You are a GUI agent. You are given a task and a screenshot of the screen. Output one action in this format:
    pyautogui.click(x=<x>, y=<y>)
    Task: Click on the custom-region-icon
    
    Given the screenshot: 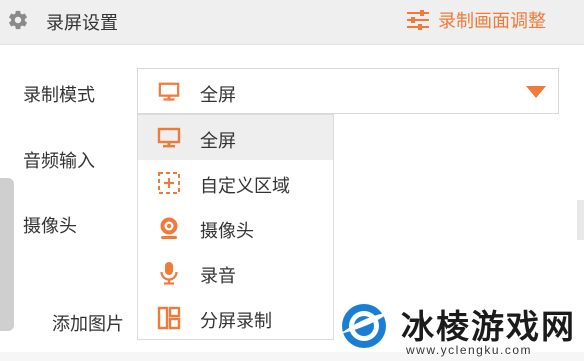 What is the action you would take?
    pyautogui.click(x=169, y=183)
    